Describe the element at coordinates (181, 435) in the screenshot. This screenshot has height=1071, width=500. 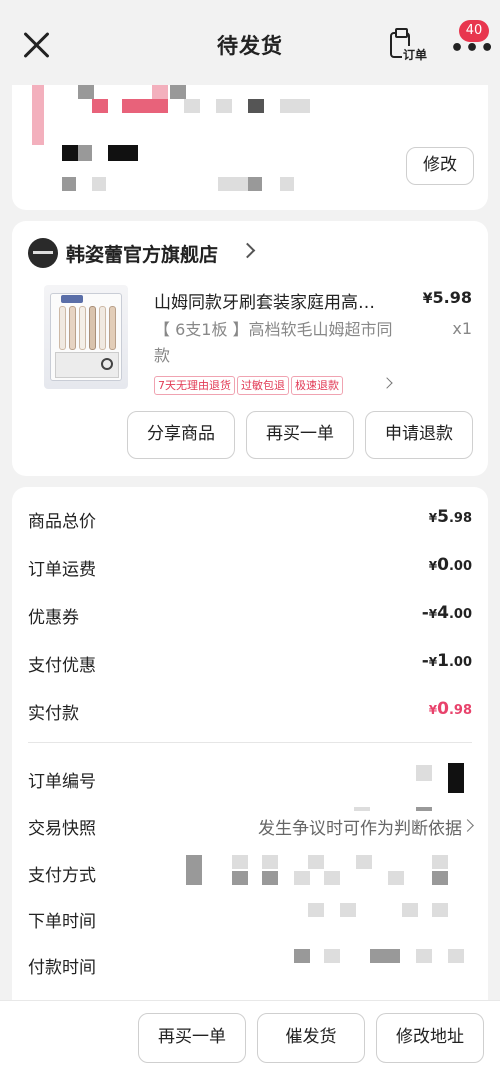
I see `share-product-button: 分享商品` at that location.